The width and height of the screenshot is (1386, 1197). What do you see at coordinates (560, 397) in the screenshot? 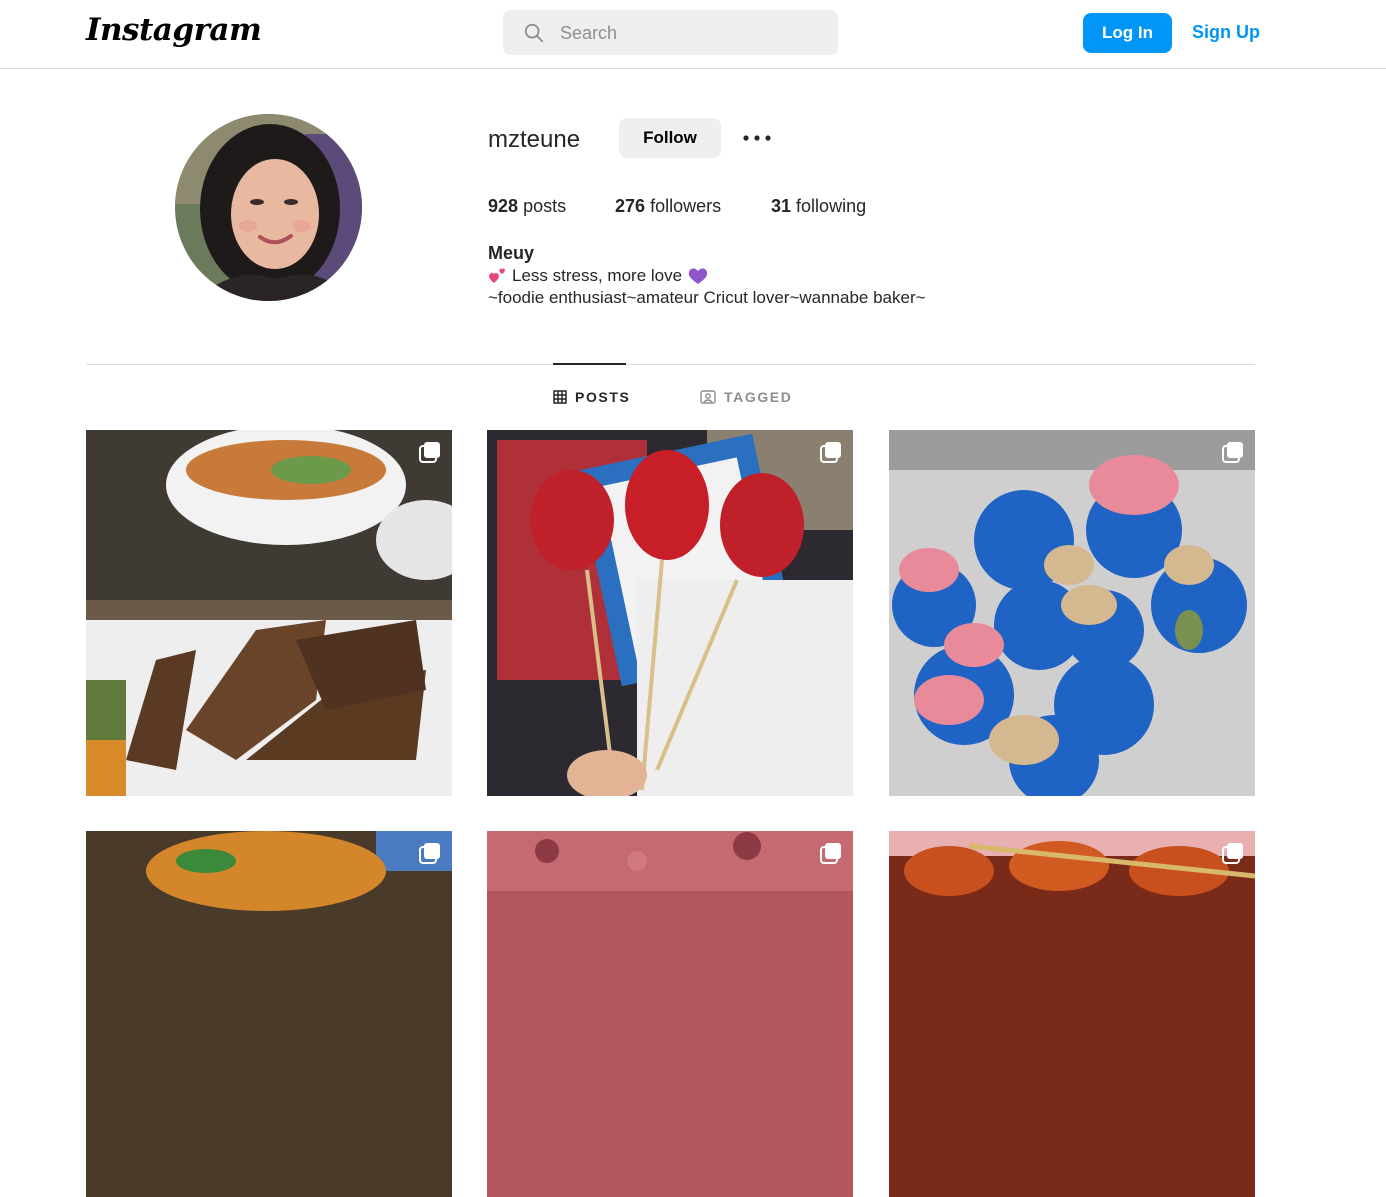
I see `grid-icon` at bounding box center [560, 397].